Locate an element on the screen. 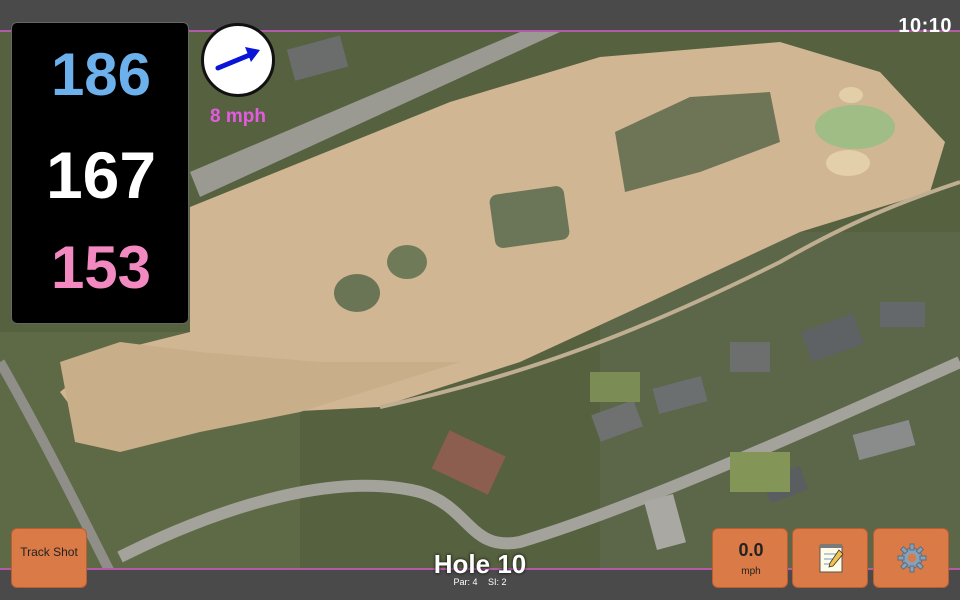 This screenshot has width=960, height=600. speed-button: 0.0 mph is located at coordinates (750, 558).